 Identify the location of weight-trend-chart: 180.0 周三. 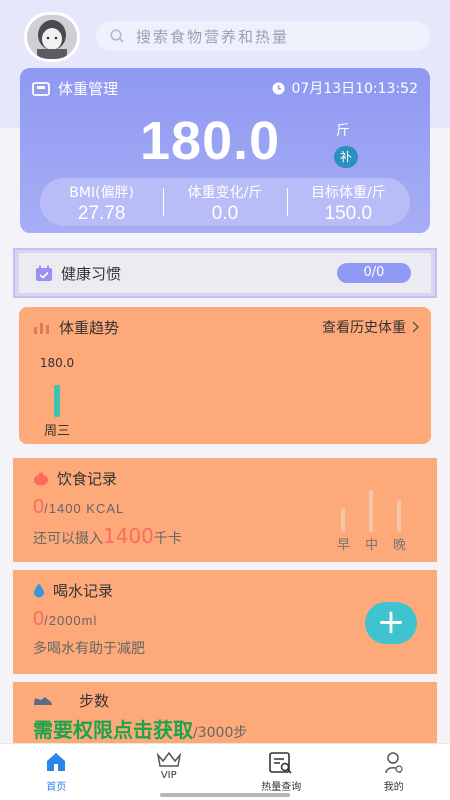
(57, 397).